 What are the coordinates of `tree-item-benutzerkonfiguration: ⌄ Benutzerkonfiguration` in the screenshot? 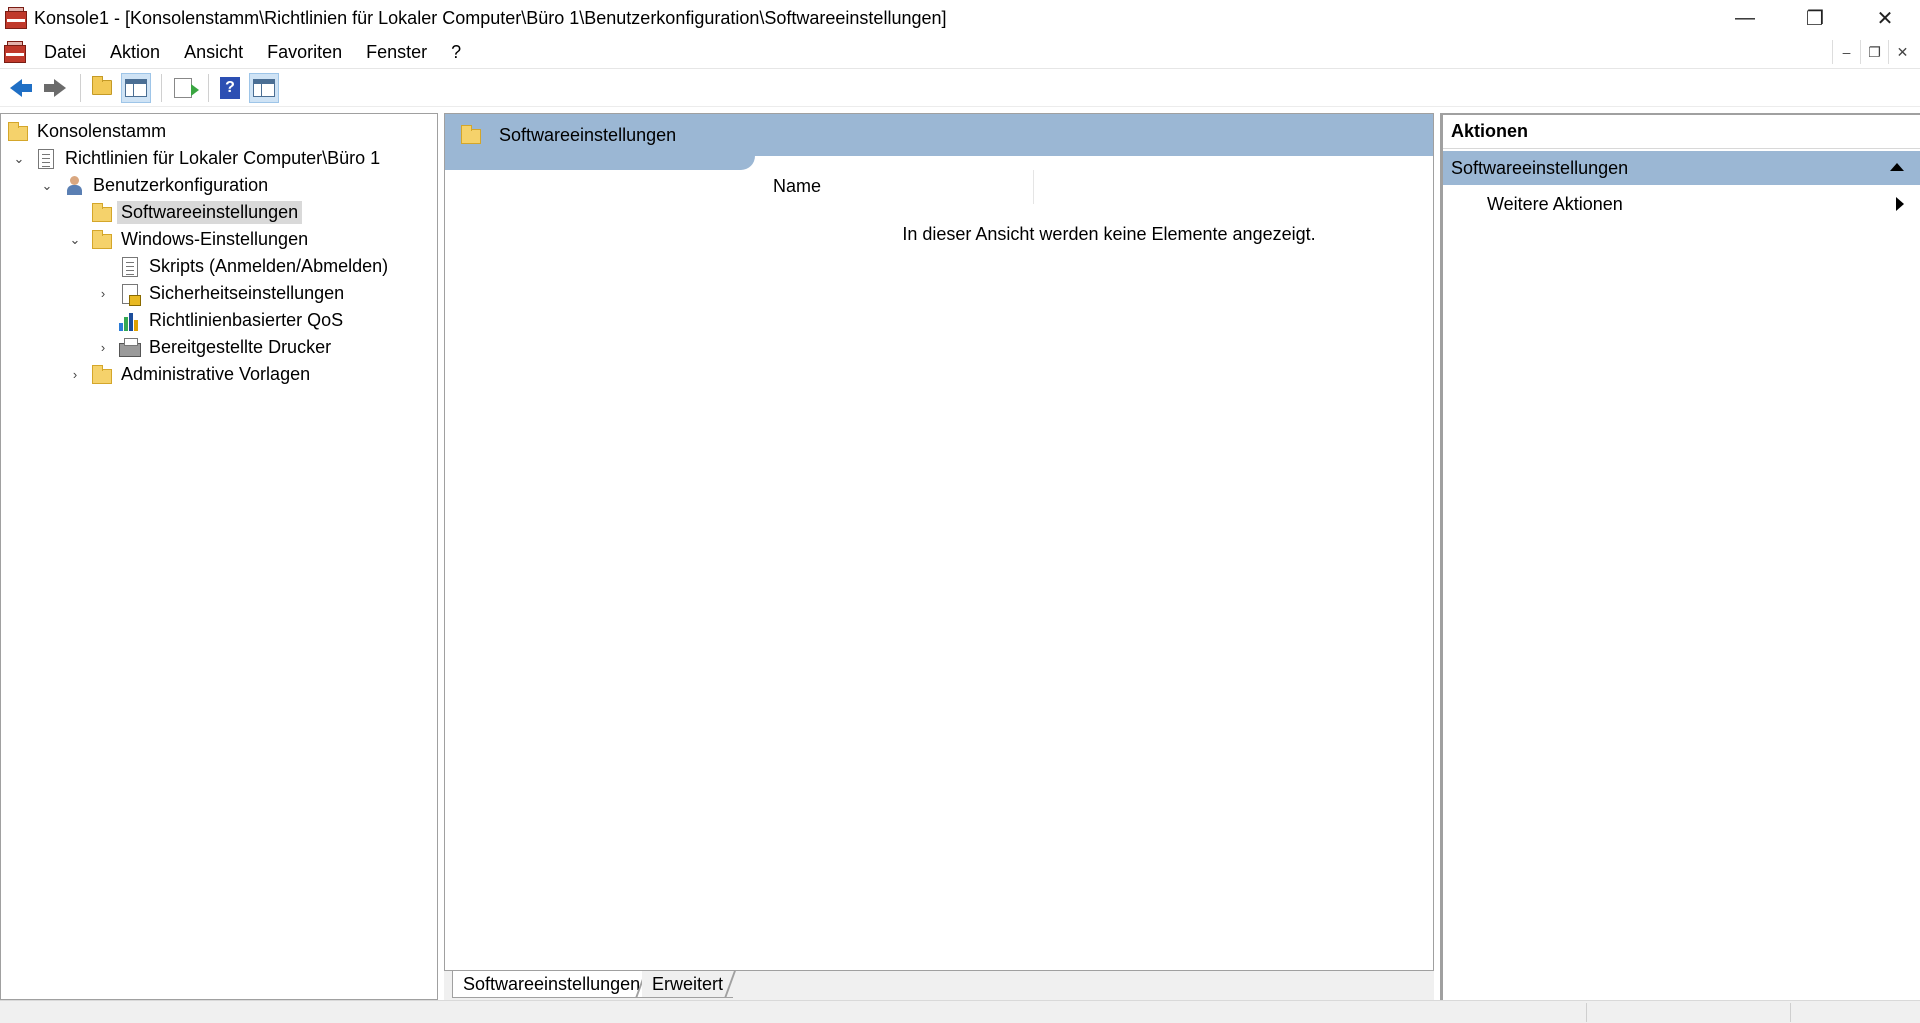 It's located at (155, 185).